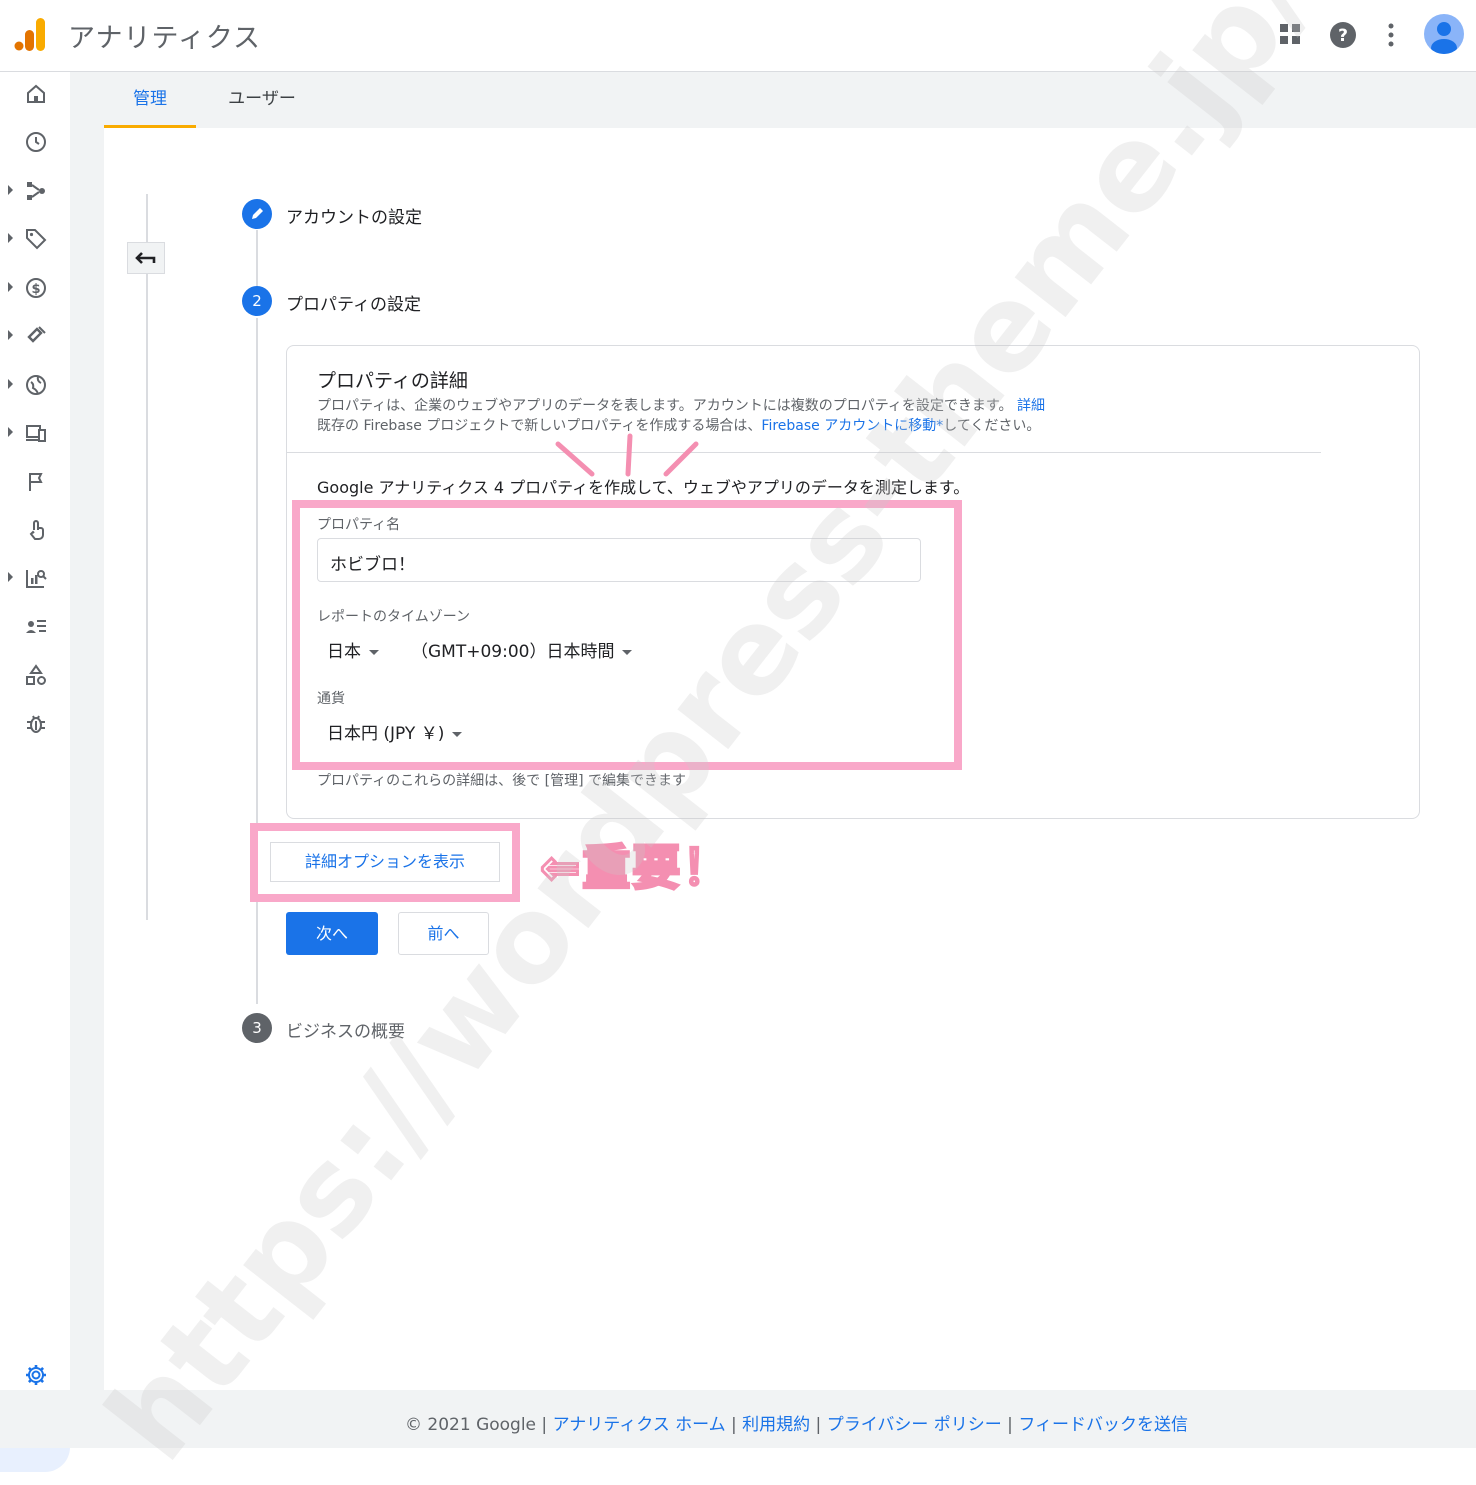  Describe the element at coordinates (392, 381) in the screenshot. I see `card-title: プロパティの詳細` at that location.